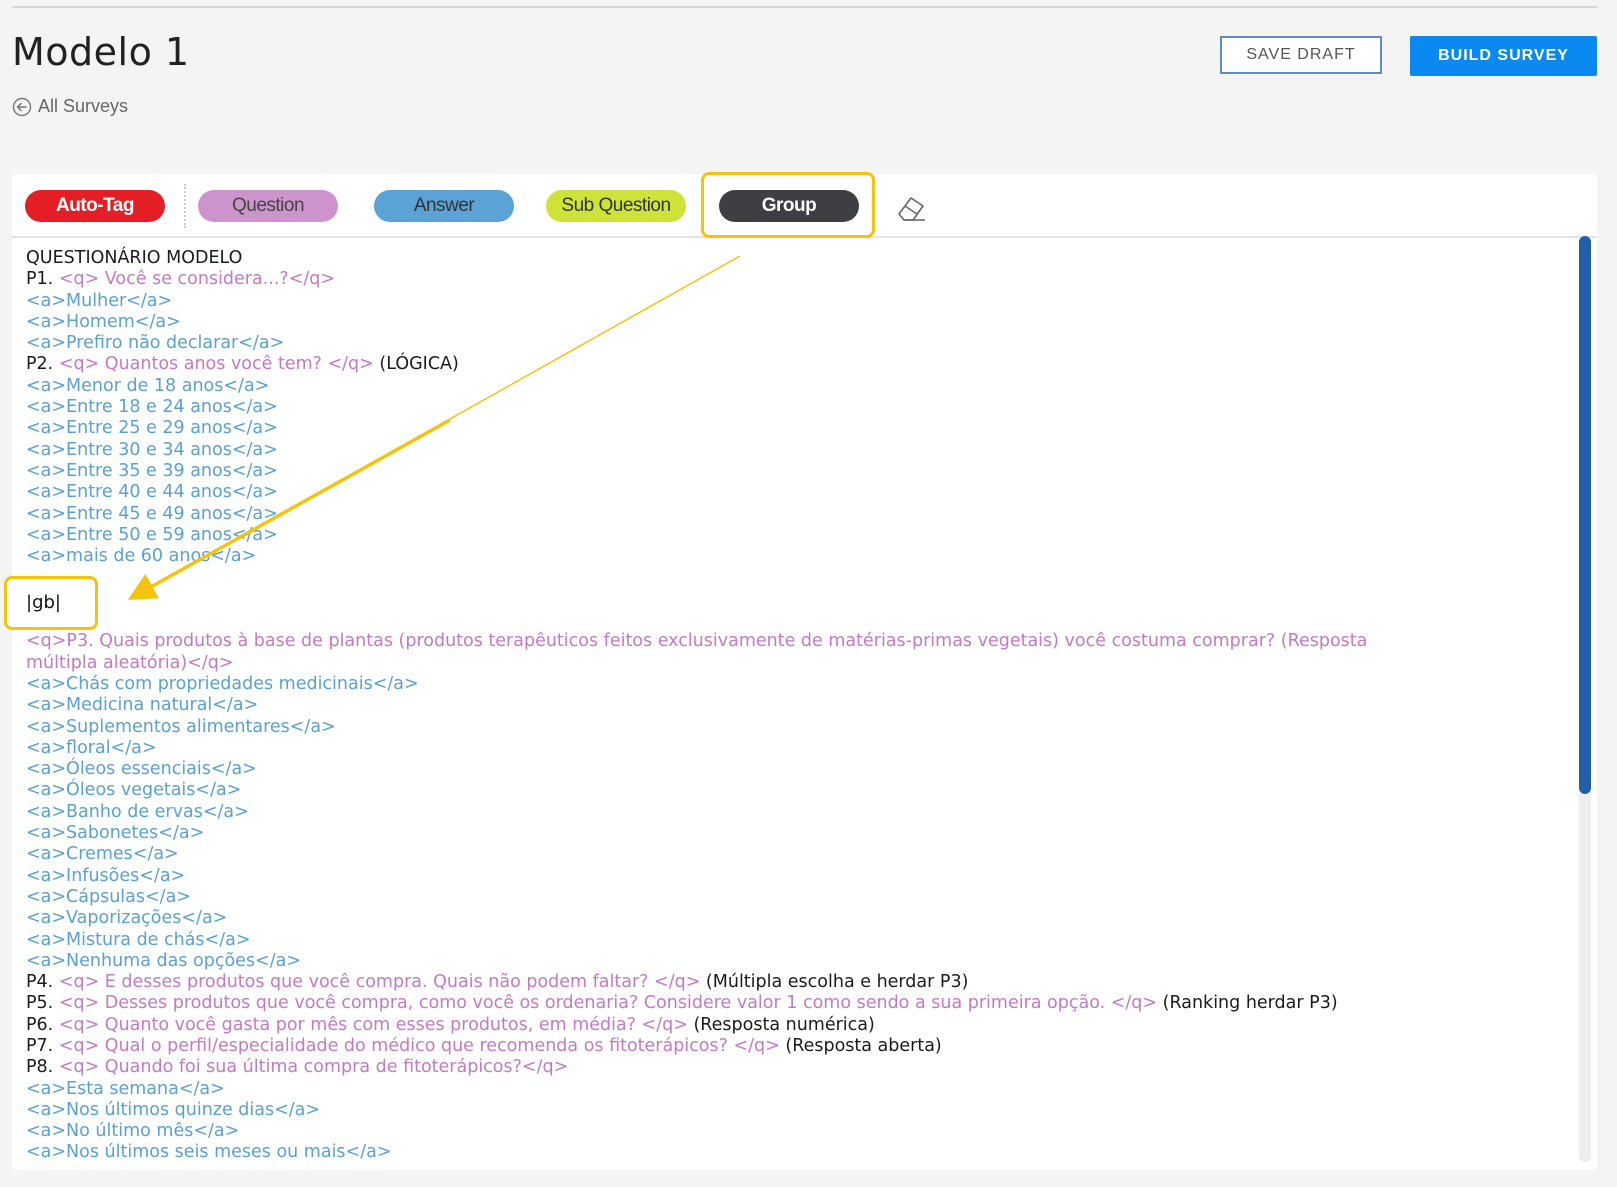  I want to click on answer-tag-button: Answer, so click(444, 206).